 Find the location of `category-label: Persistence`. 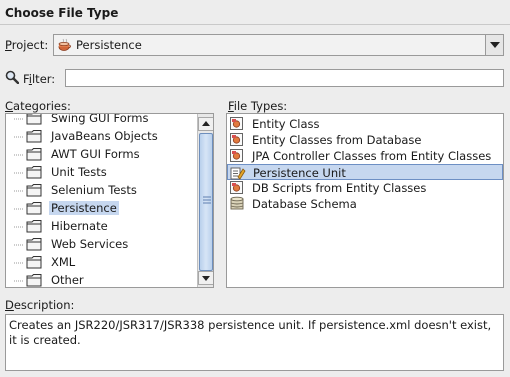

category-label: Persistence is located at coordinates (84, 208).